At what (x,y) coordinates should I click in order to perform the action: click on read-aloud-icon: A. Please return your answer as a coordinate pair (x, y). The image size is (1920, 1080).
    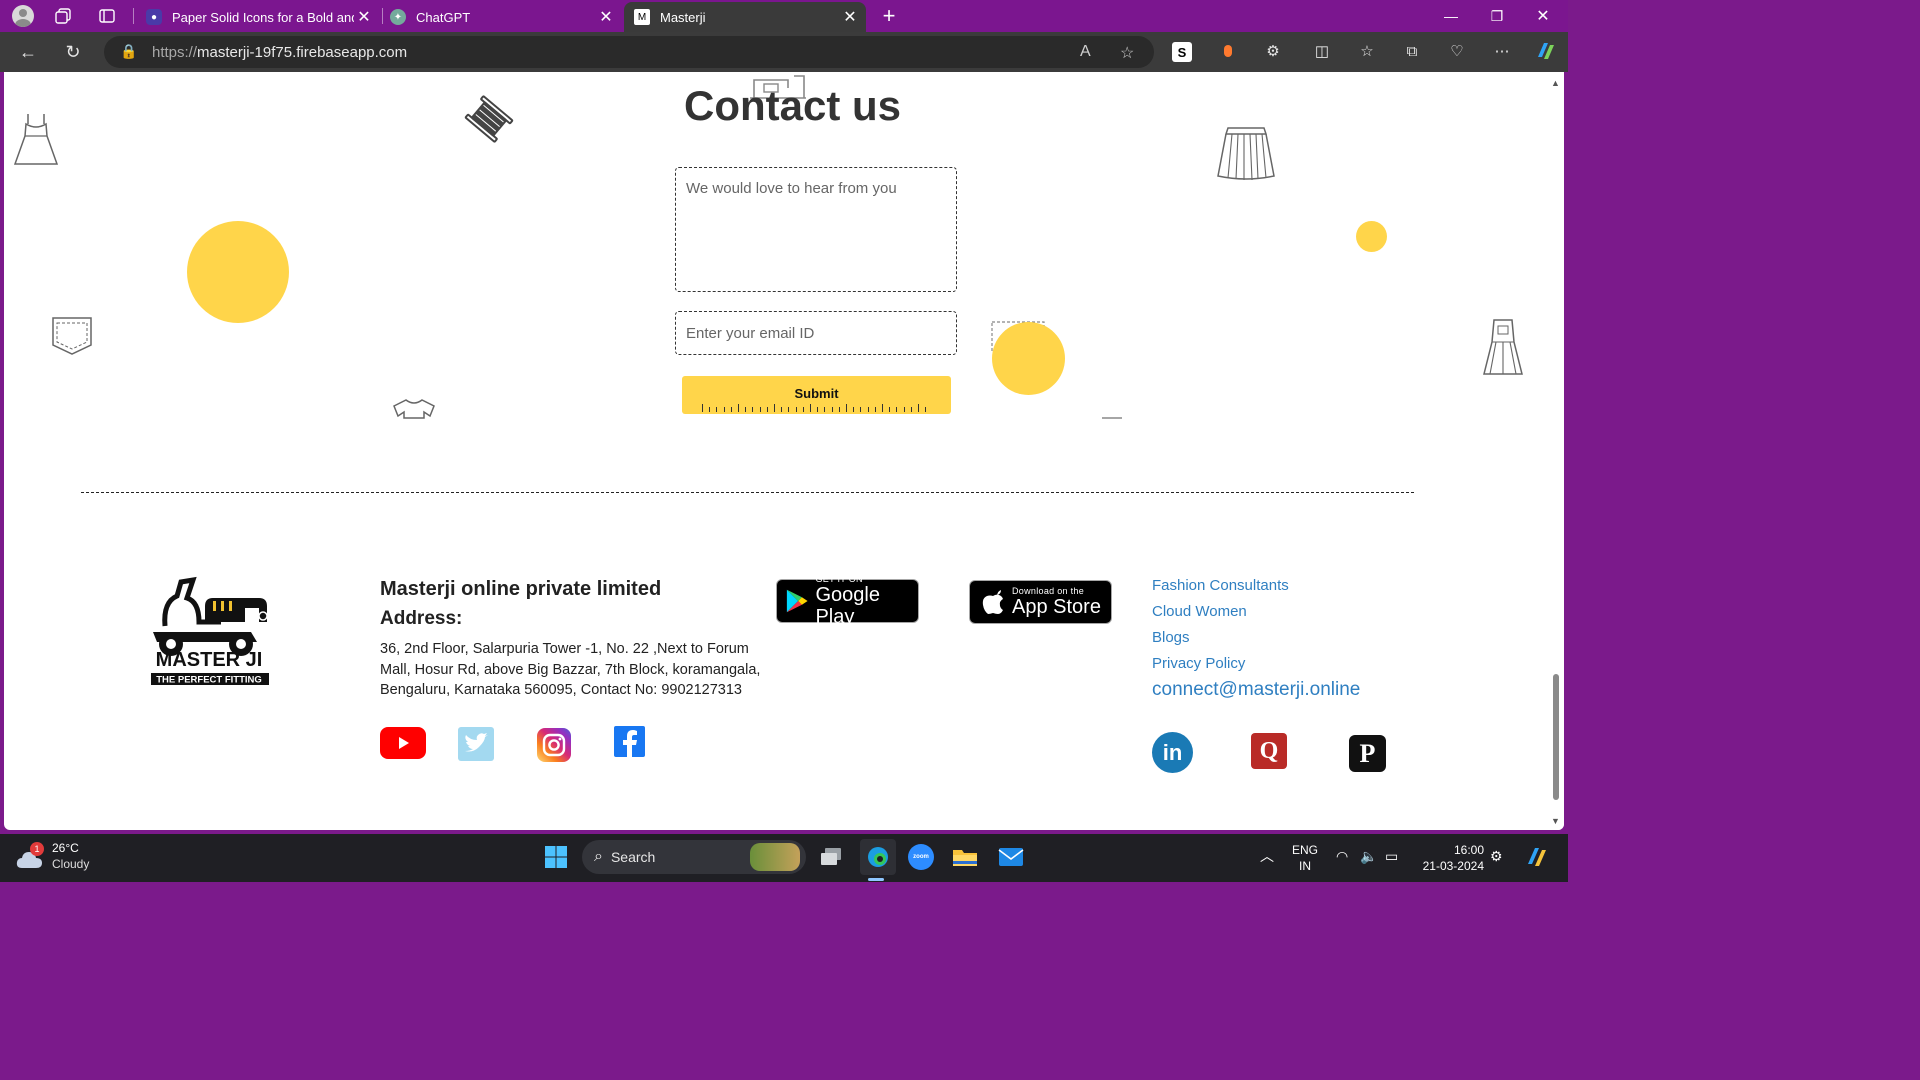
    Looking at the image, I should click on (1085, 52).